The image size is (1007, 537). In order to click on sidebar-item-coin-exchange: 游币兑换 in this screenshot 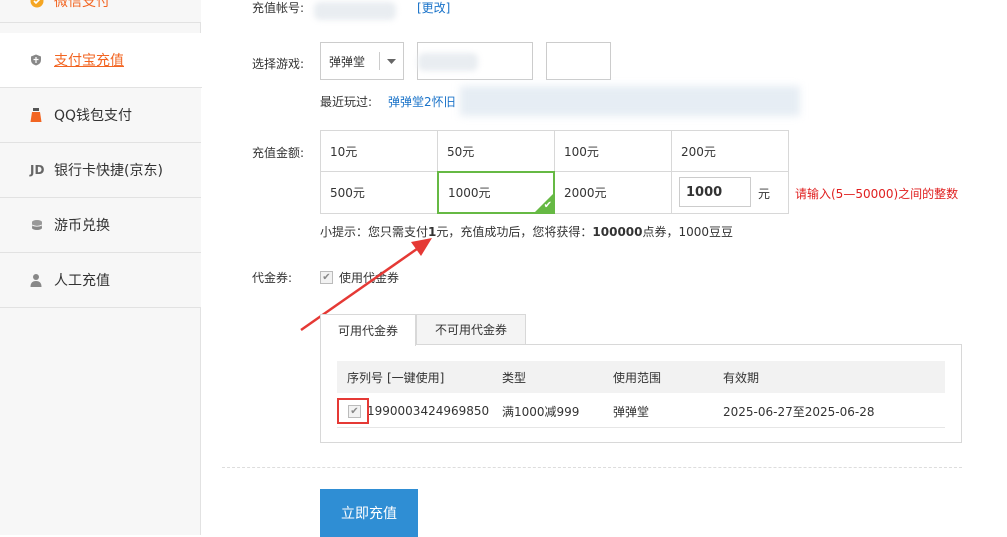, I will do `click(100, 225)`.